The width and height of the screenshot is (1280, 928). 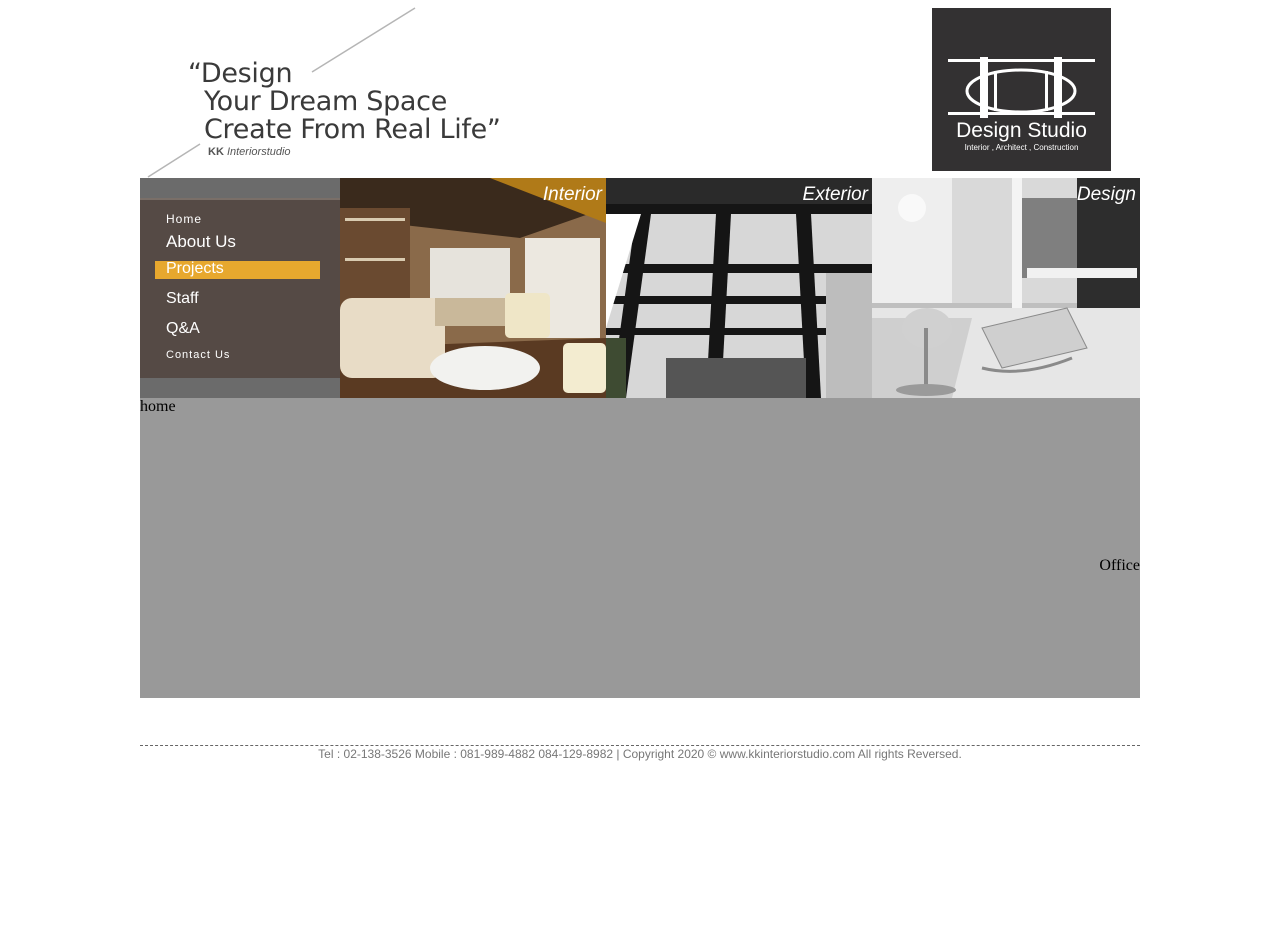 I want to click on design-photo-image, so click(x=1006, y=288).